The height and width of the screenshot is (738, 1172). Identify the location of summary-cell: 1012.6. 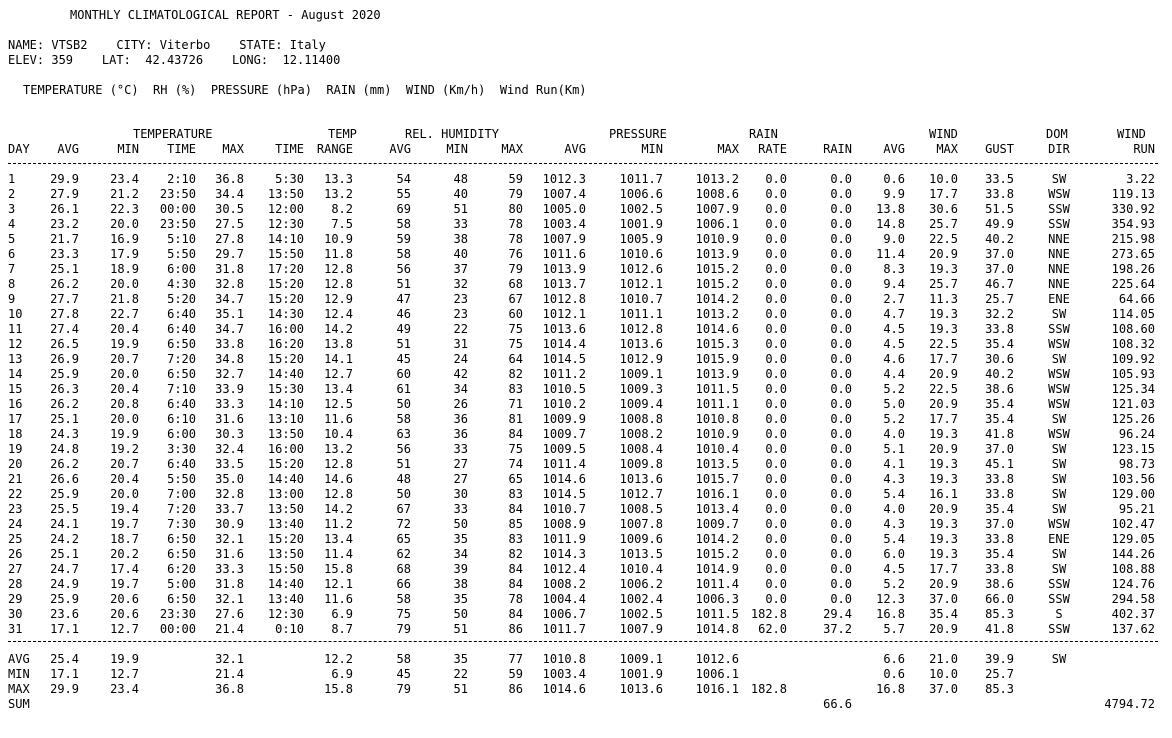
(717, 659).